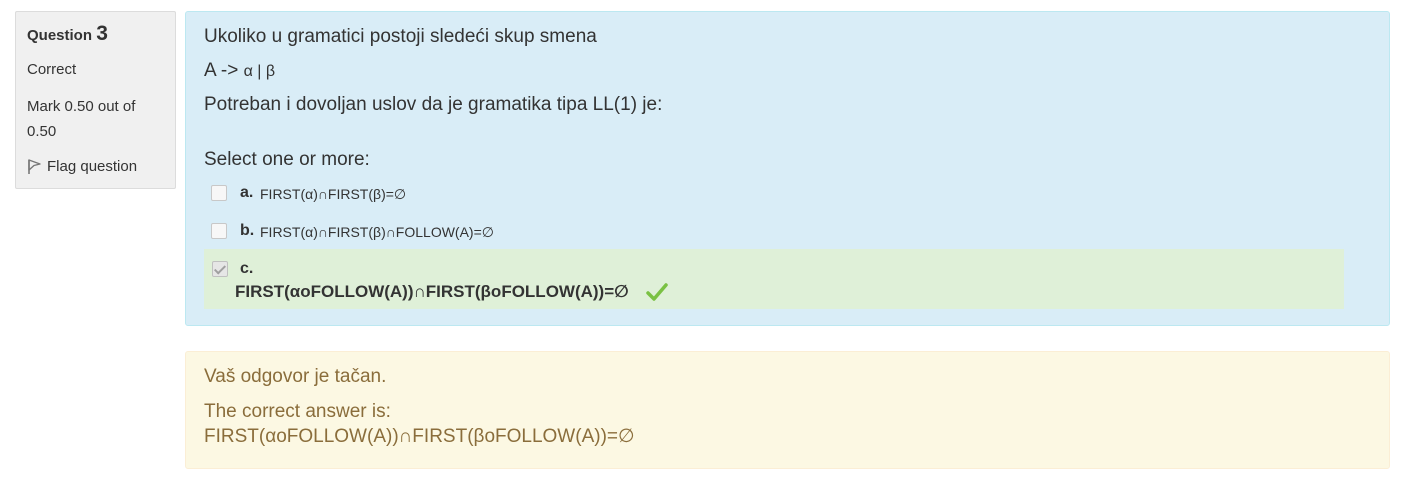  Describe the element at coordinates (297, 411) in the screenshot. I see `right-answer-label: The correct answer is:` at that location.